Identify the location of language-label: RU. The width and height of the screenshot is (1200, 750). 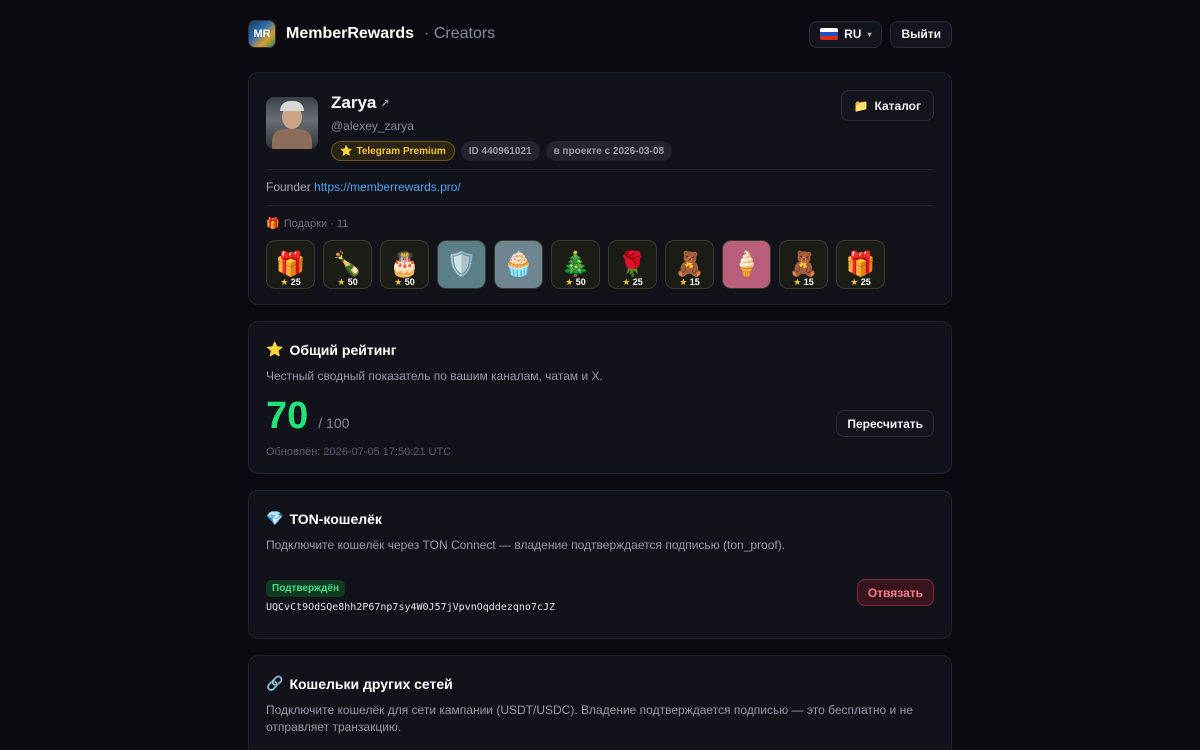
(853, 34).